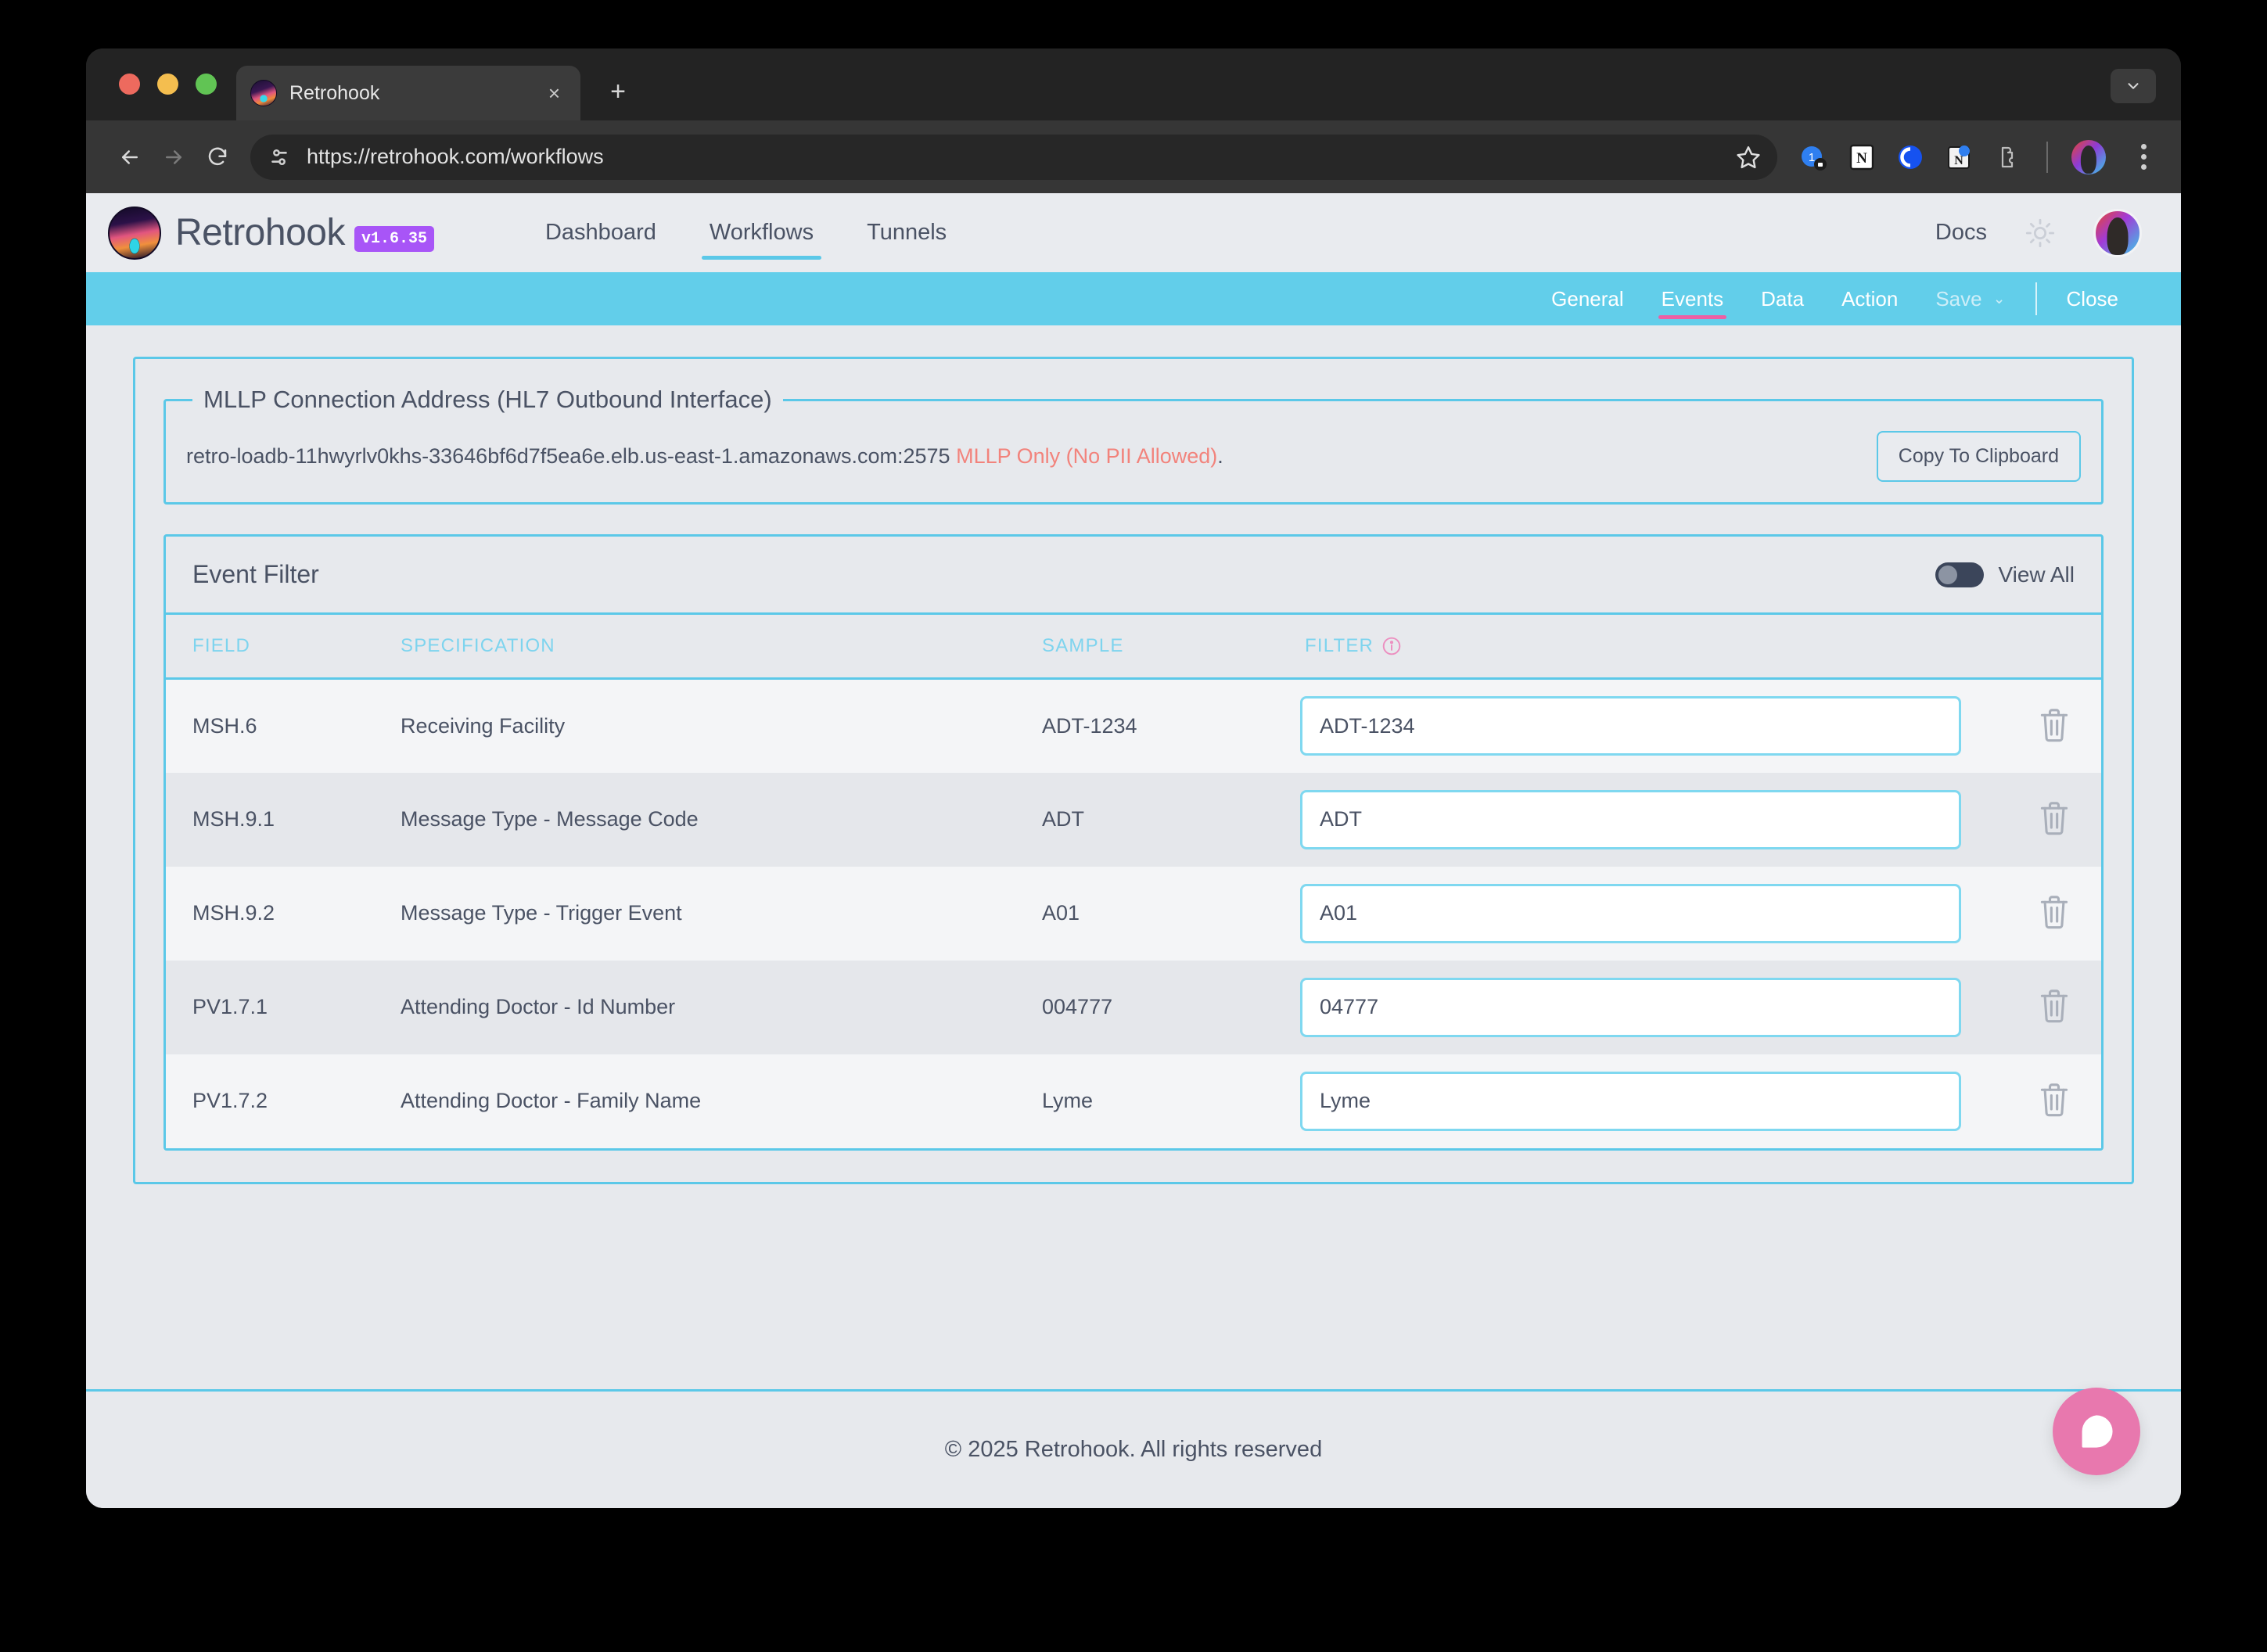 Image resolution: width=2267 pixels, height=1652 pixels. I want to click on cell-sample: ADT-1234, so click(1089, 725).